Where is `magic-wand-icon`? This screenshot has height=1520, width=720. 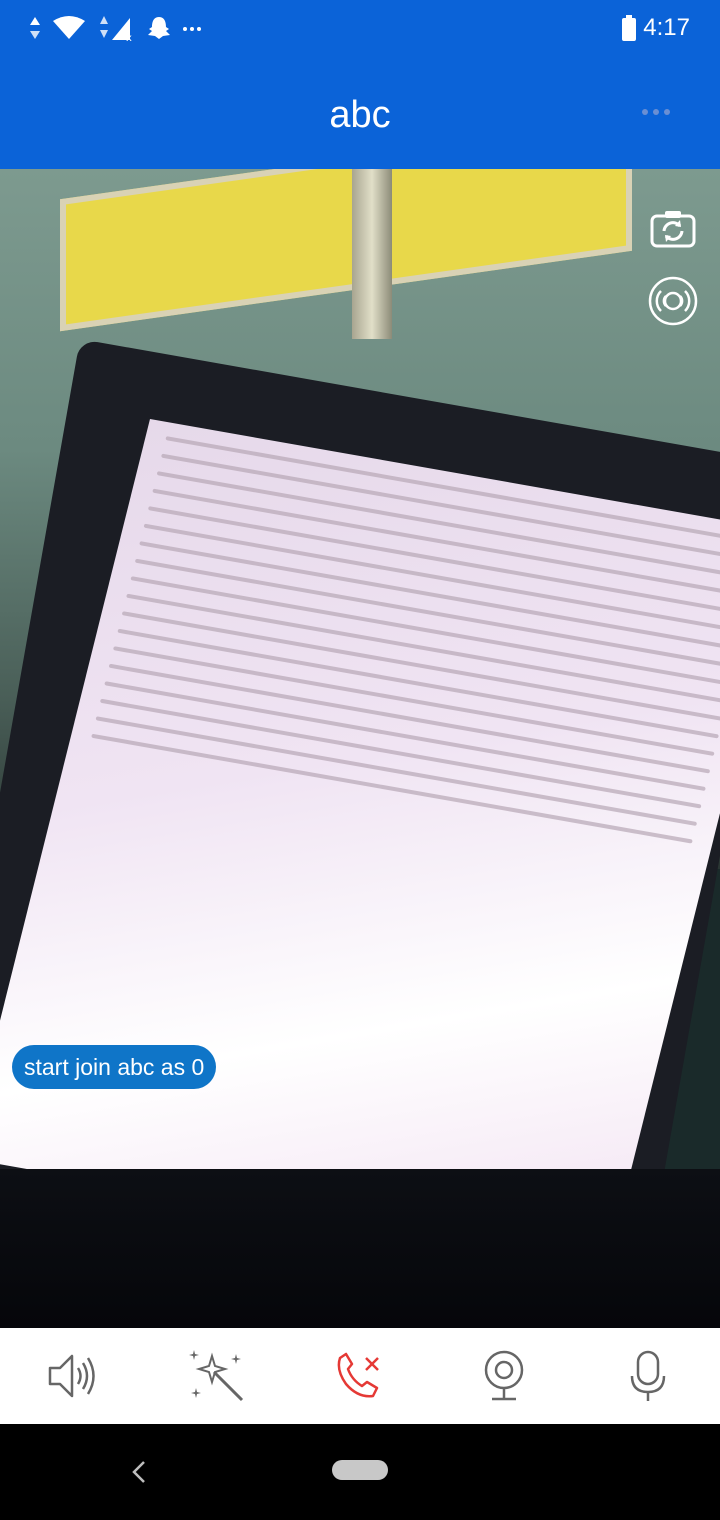
magic-wand-icon is located at coordinates (216, 1376).